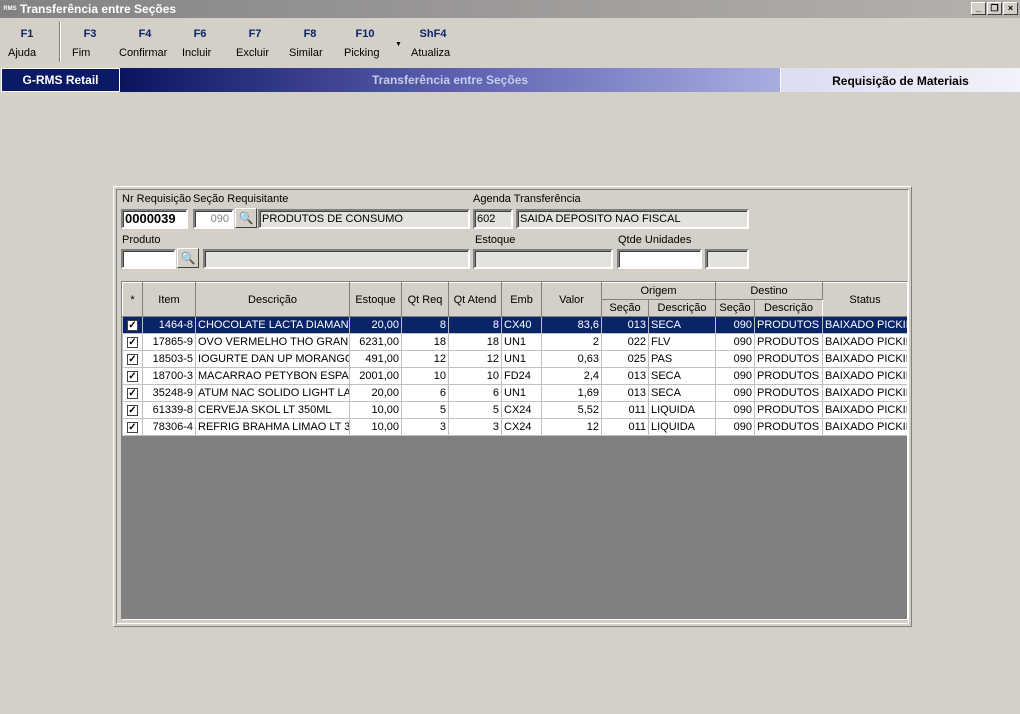 This screenshot has width=1020, height=714. Describe the element at coordinates (682, 342) in the screenshot. I see `cell-orig-desc: FLV` at that location.